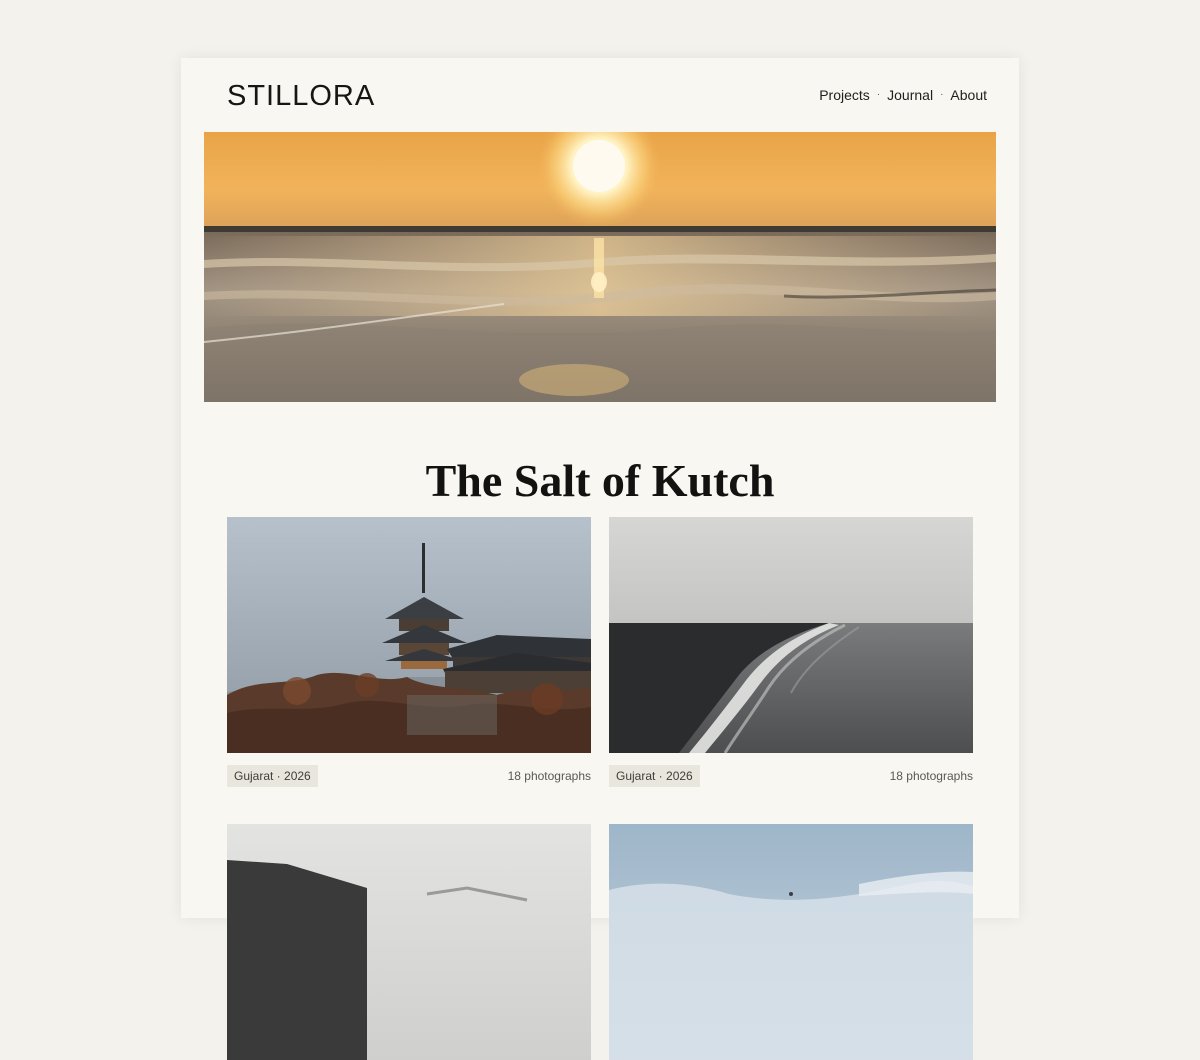 The width and height of the screenshot is (1200, 1060). I want to click on nav-journal-link: Journal, so click(910, 95).